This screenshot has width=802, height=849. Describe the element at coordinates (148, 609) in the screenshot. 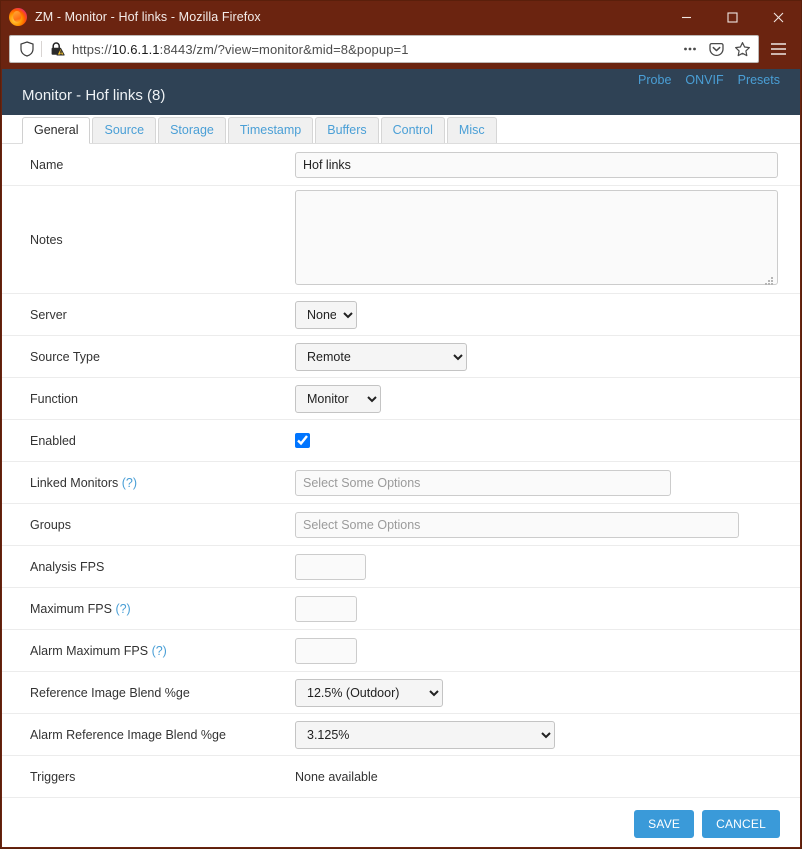

I see `maximum-fps-label: Maximum FPS (?)` at that location.